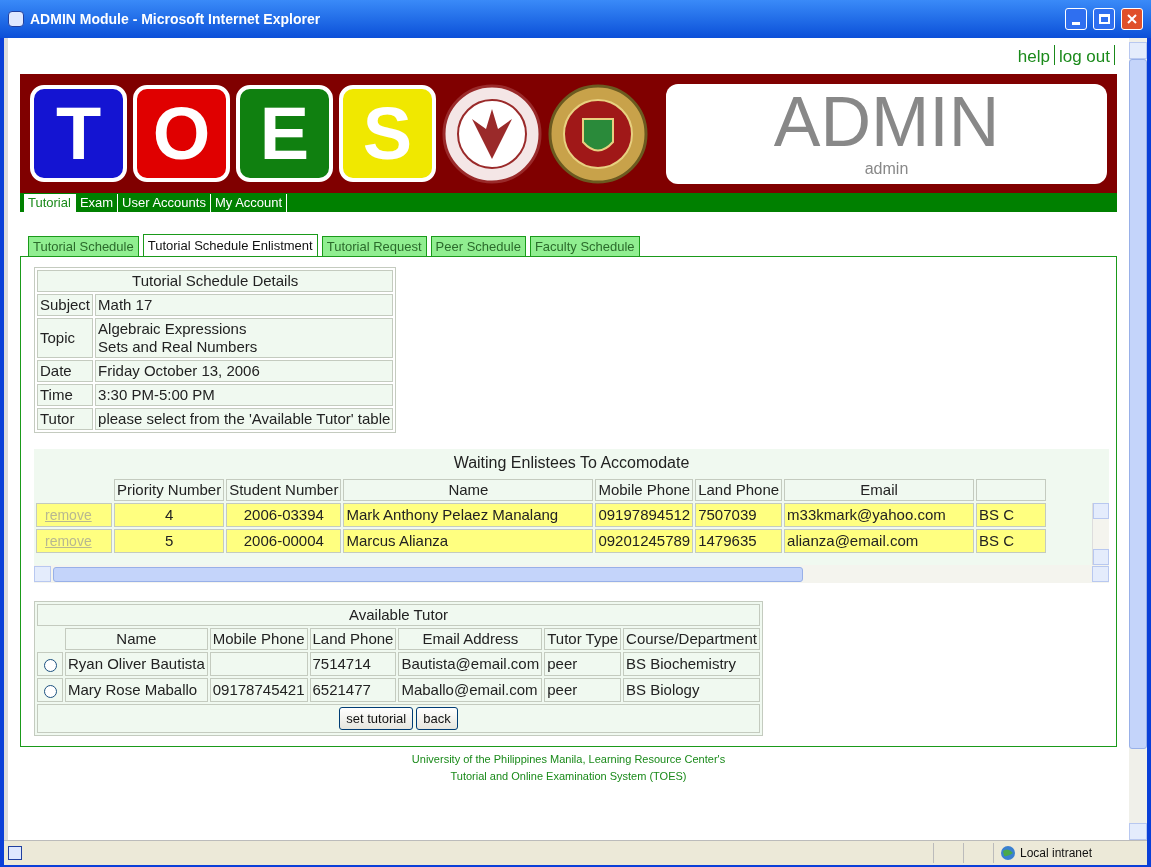  What do you see at coordinates (470, 690) in the screenshot?
I see `table-cell: Maballo@email.com` at bounding box center [470, 690].